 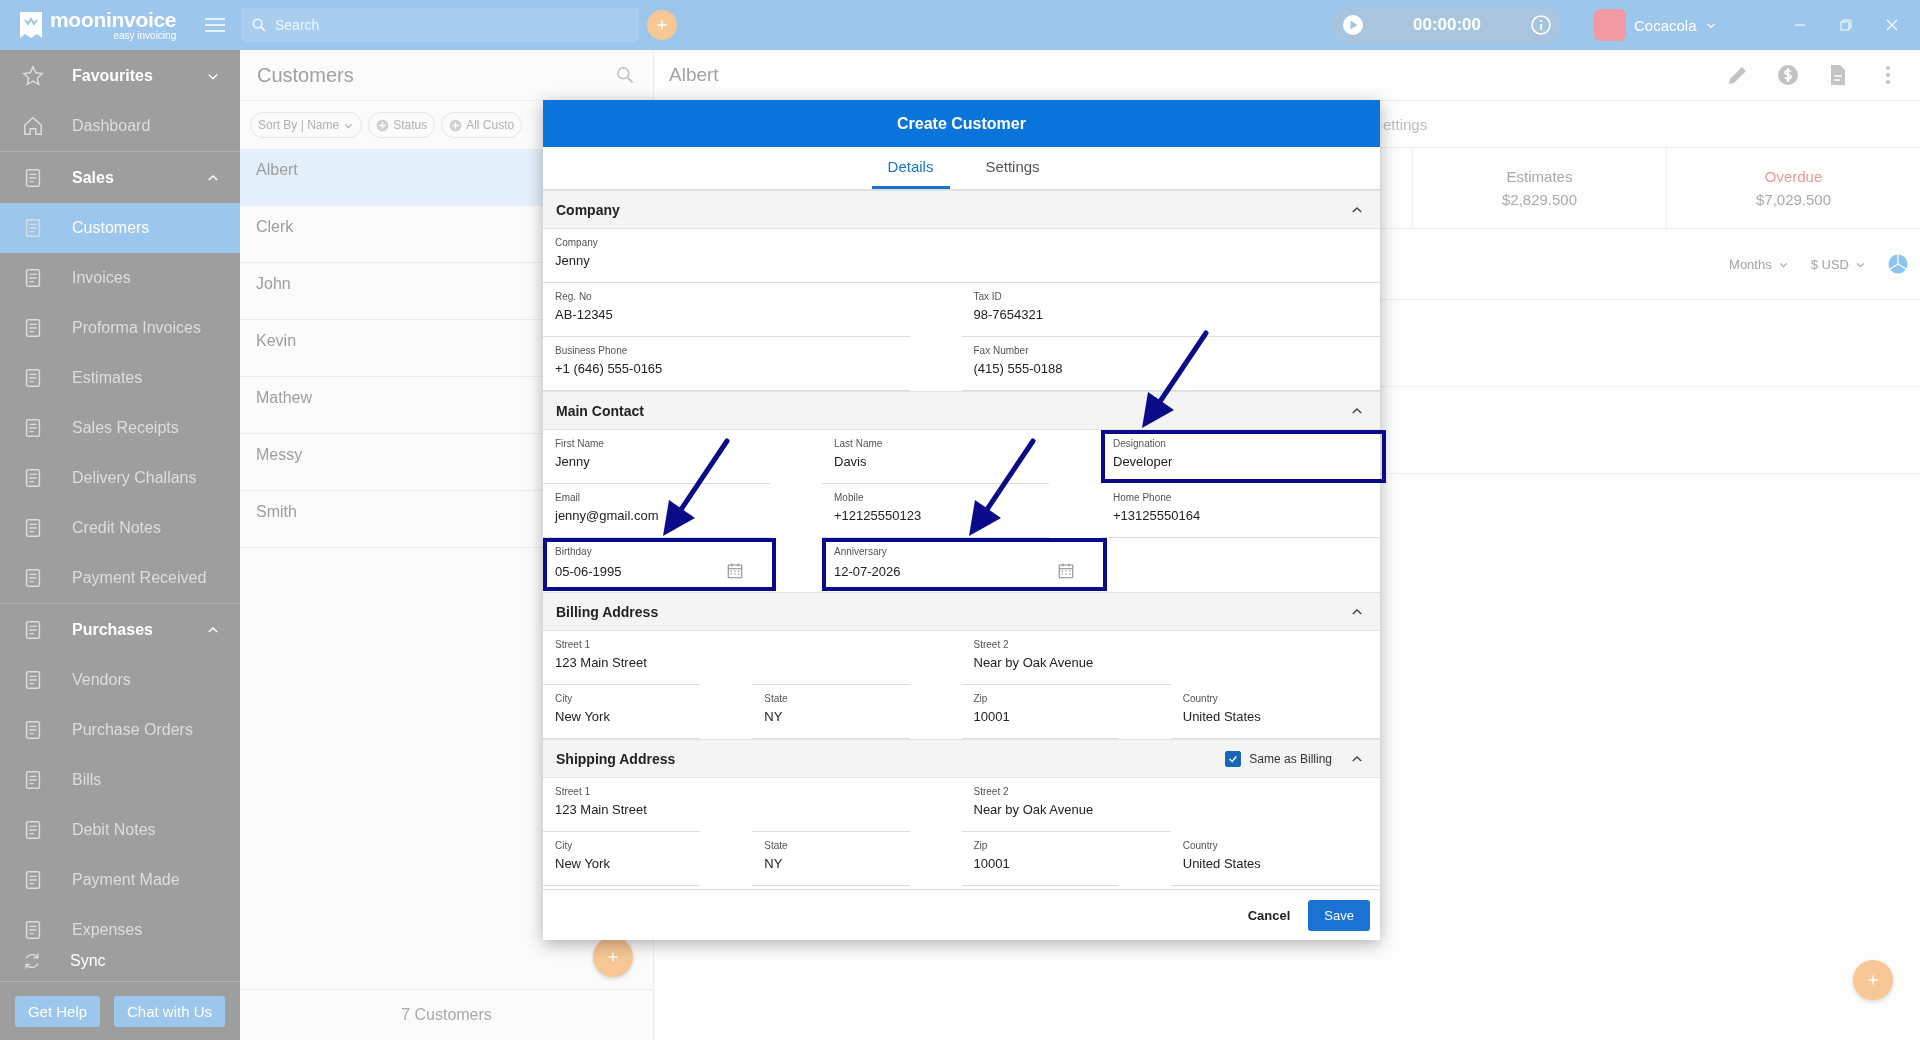 What do you see at coordinates (120, 680) in the screenshot?
I see `nav-item: Vendors` at bounding box center [120, 680].